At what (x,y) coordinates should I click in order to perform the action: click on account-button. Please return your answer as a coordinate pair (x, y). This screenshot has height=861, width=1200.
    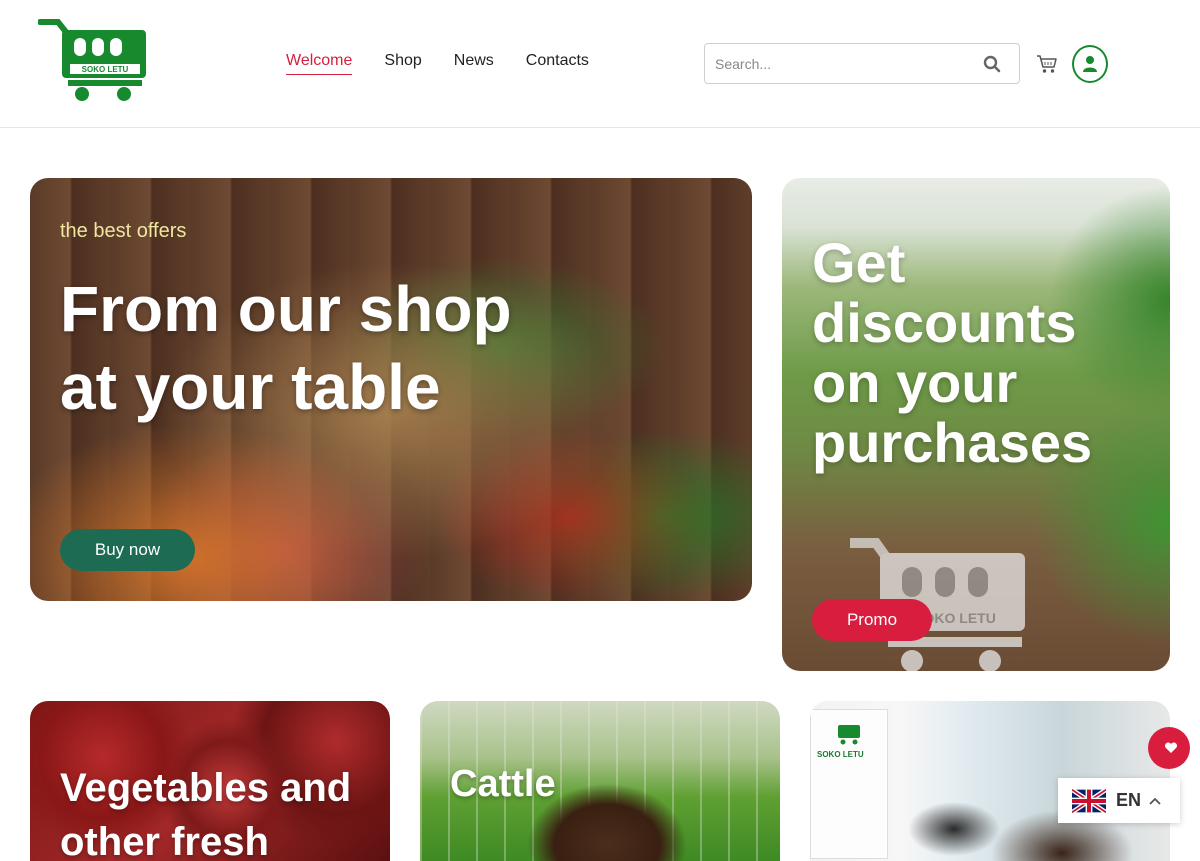
    Looking at the image, I should click on (1090, 64).